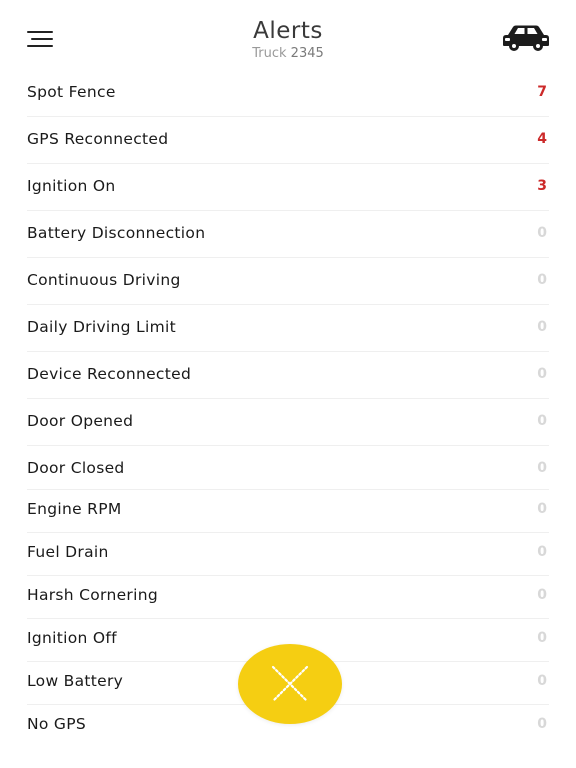 The width and height of the screenshot is (576, 768). I want to click on alert-count-badge: 4, so click(542, 139).